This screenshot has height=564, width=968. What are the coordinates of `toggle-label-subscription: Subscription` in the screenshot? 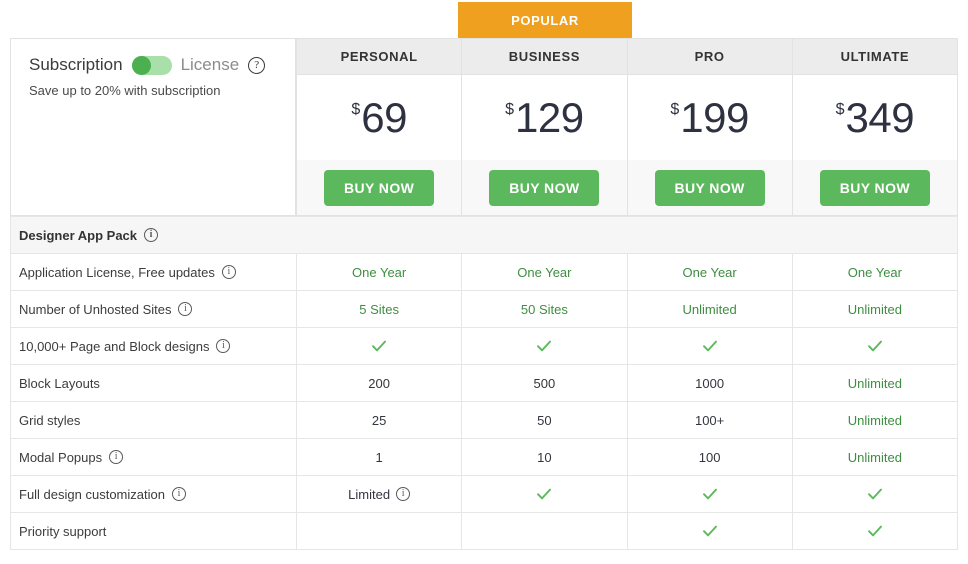 It's located at (76, 64).